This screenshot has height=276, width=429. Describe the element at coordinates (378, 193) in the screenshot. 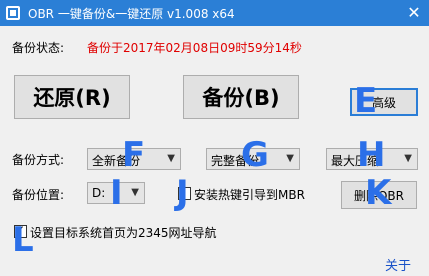

I see `overlay-letter-k: K` at that location.